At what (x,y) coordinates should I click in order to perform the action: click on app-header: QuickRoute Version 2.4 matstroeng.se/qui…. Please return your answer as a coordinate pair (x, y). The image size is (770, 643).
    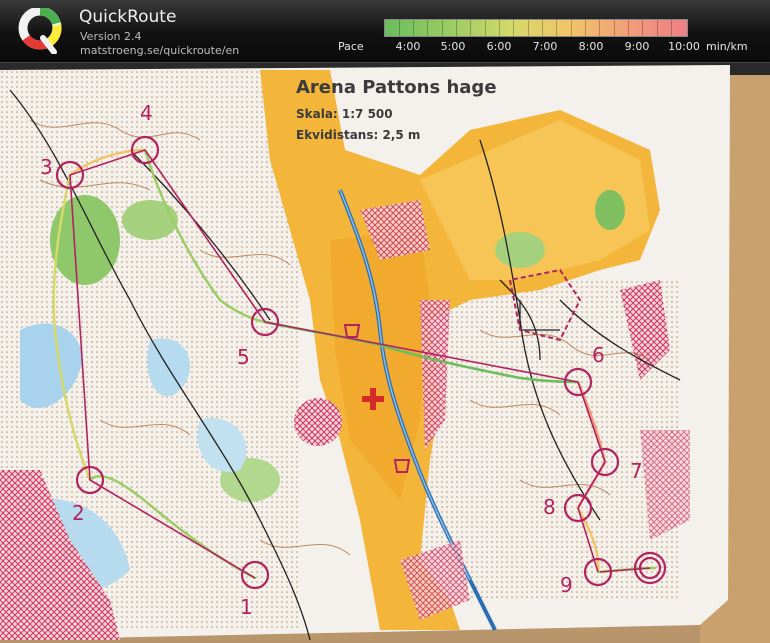
    Looking at the image, I should click on (385, 31).